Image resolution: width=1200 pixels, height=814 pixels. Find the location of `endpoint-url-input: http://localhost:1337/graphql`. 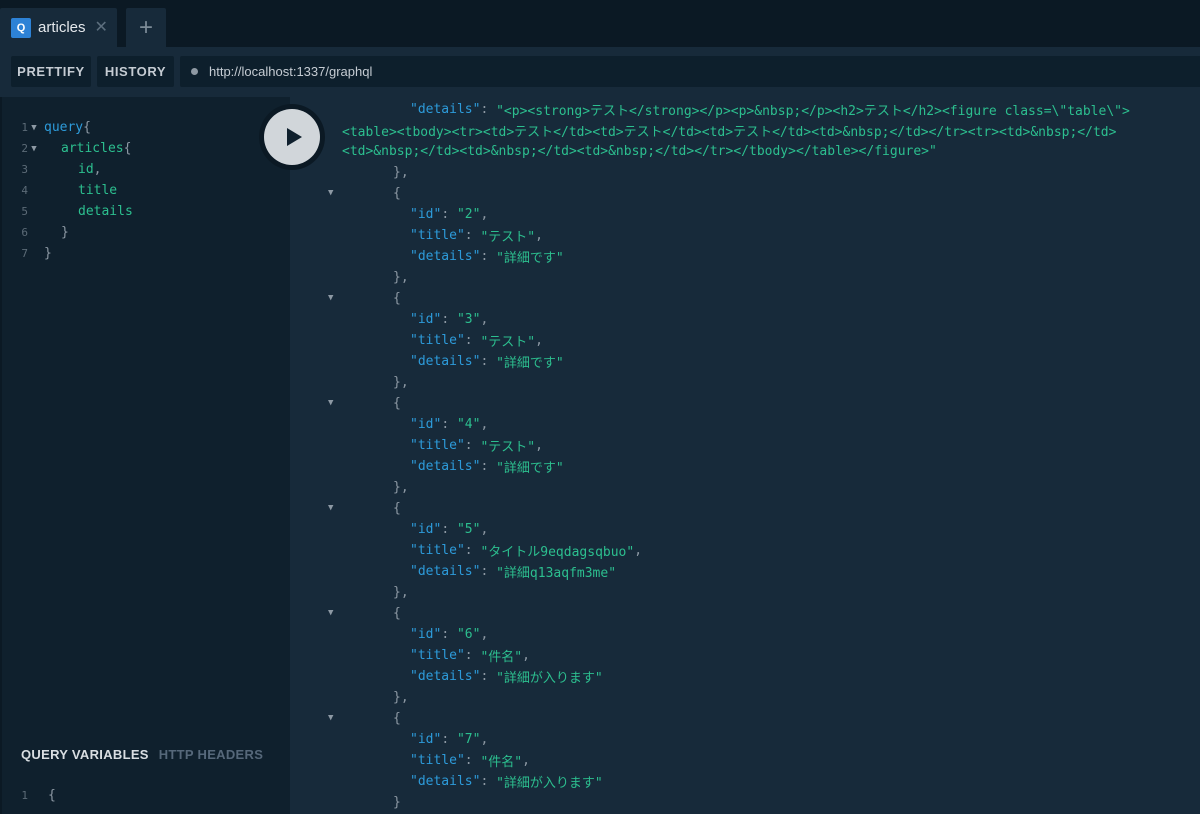

endpoint-url-input: http://localhost:1337/graphql is located at coordinates (690, 71).